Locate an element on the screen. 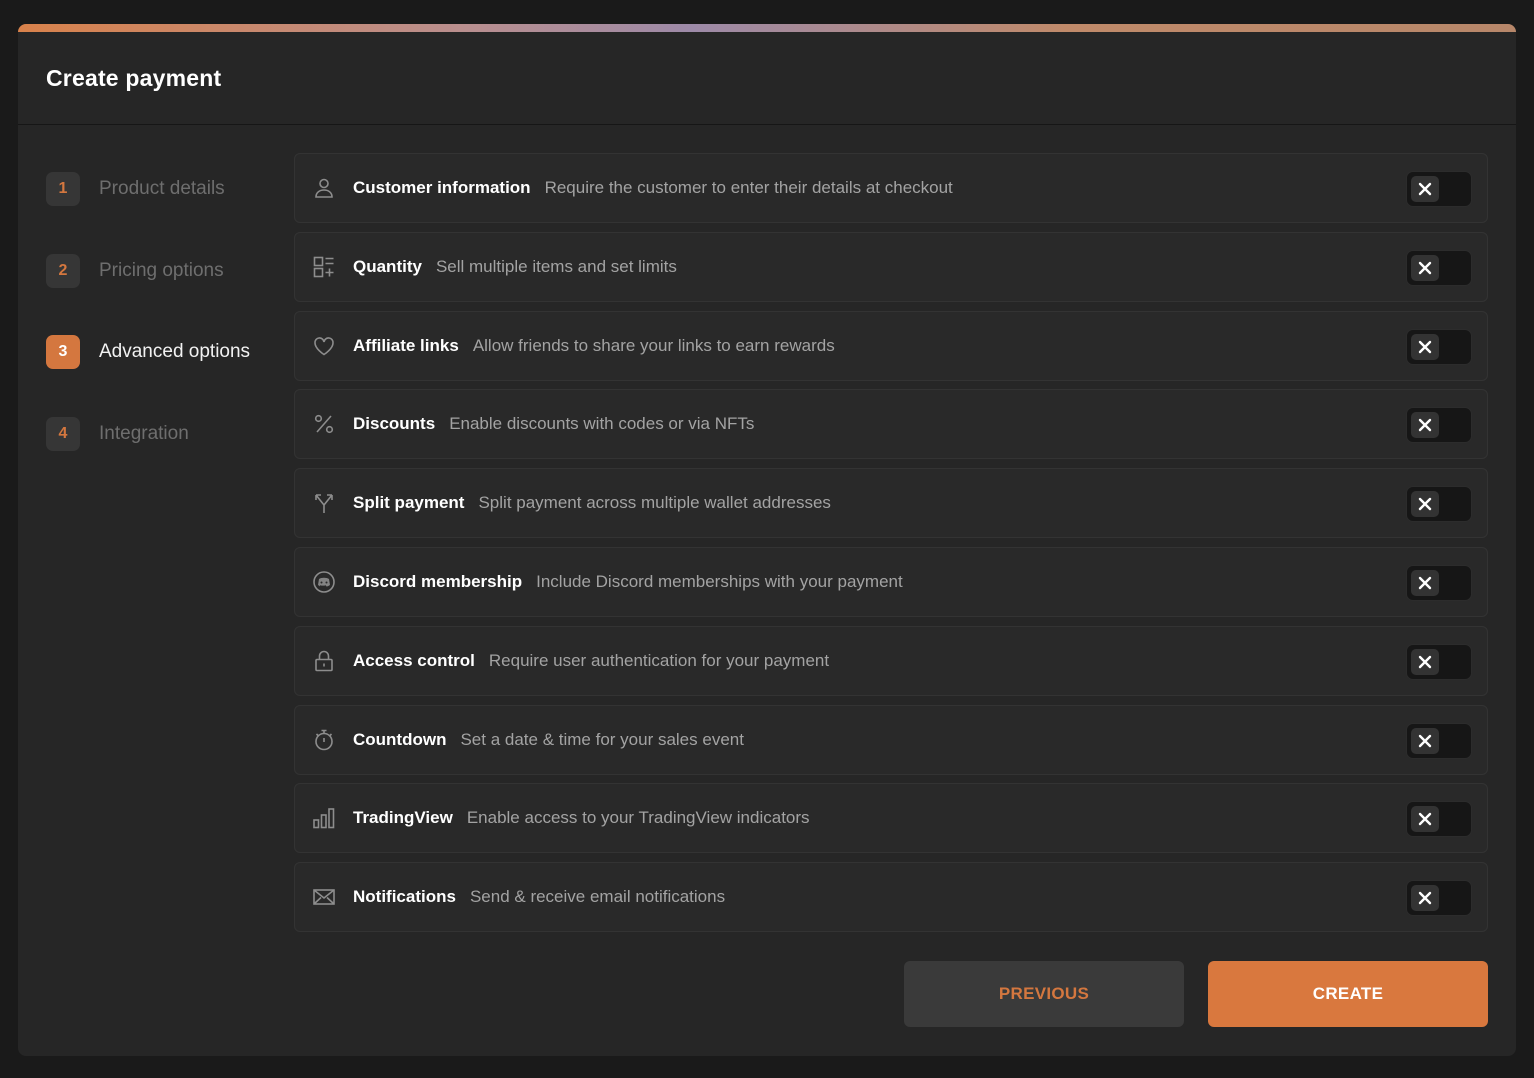  percent-icon is located at coordinates (324, 424).